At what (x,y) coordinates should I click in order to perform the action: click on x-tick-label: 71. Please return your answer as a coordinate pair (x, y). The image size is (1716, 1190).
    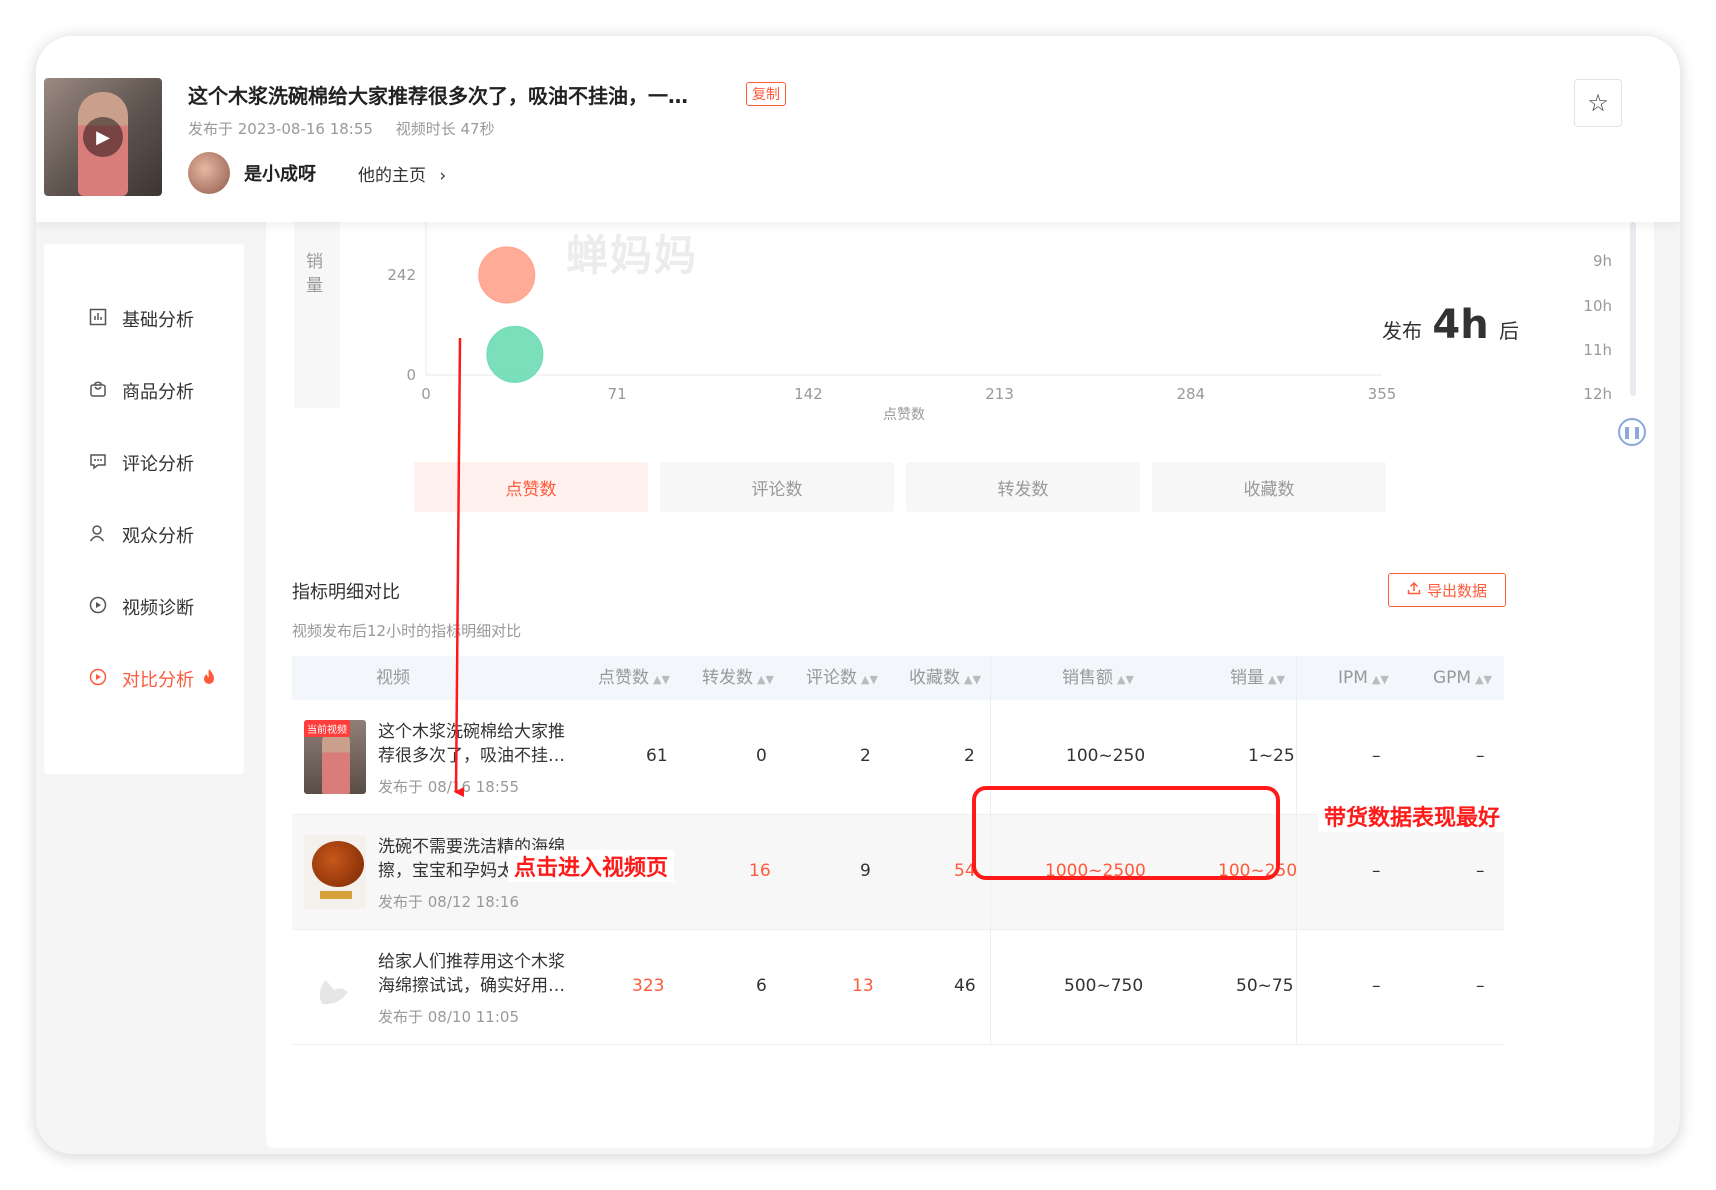
    Looking at the image, I should click on (617, 394).